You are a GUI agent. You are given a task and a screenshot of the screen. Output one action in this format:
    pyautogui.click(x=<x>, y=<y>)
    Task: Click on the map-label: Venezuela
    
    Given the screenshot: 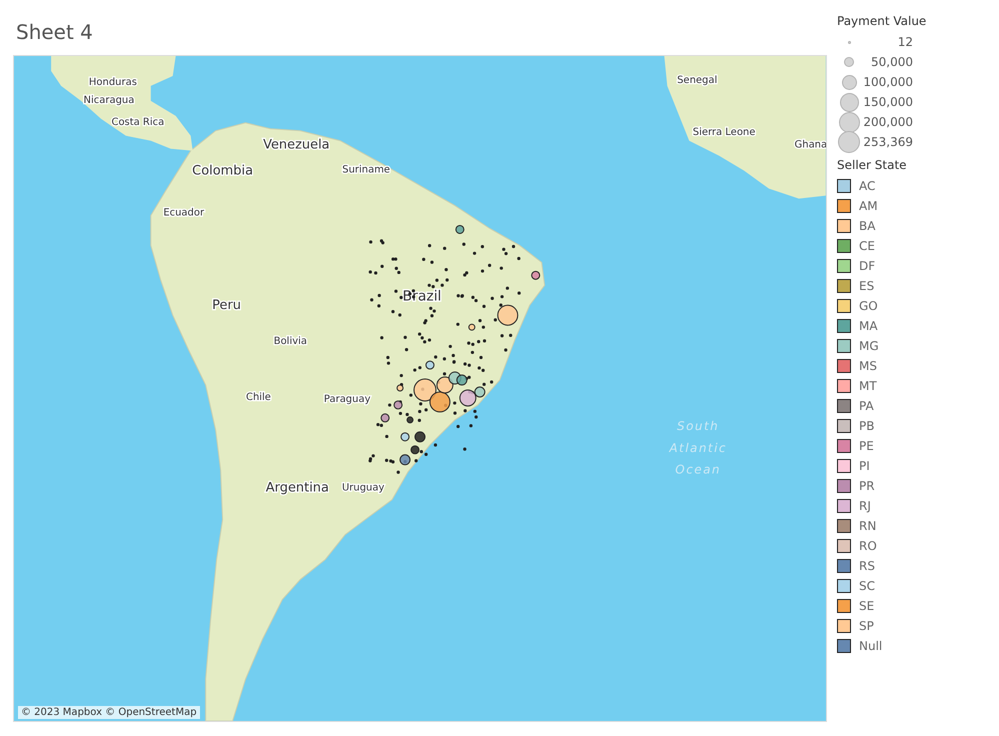 What is the action you would take?
    pyautogui.click(x=296, y=145)
    